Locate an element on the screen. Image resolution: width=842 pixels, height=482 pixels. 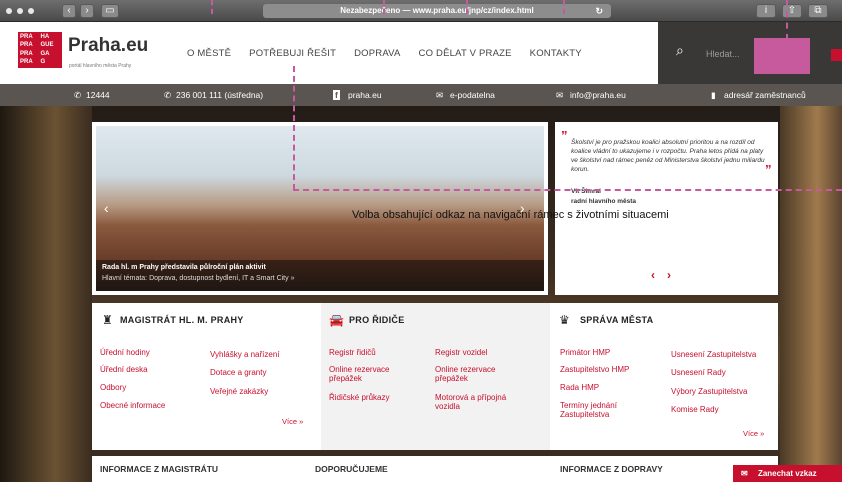
nav-kontakty: KONTAKTY is located at coordinates (556, 53).